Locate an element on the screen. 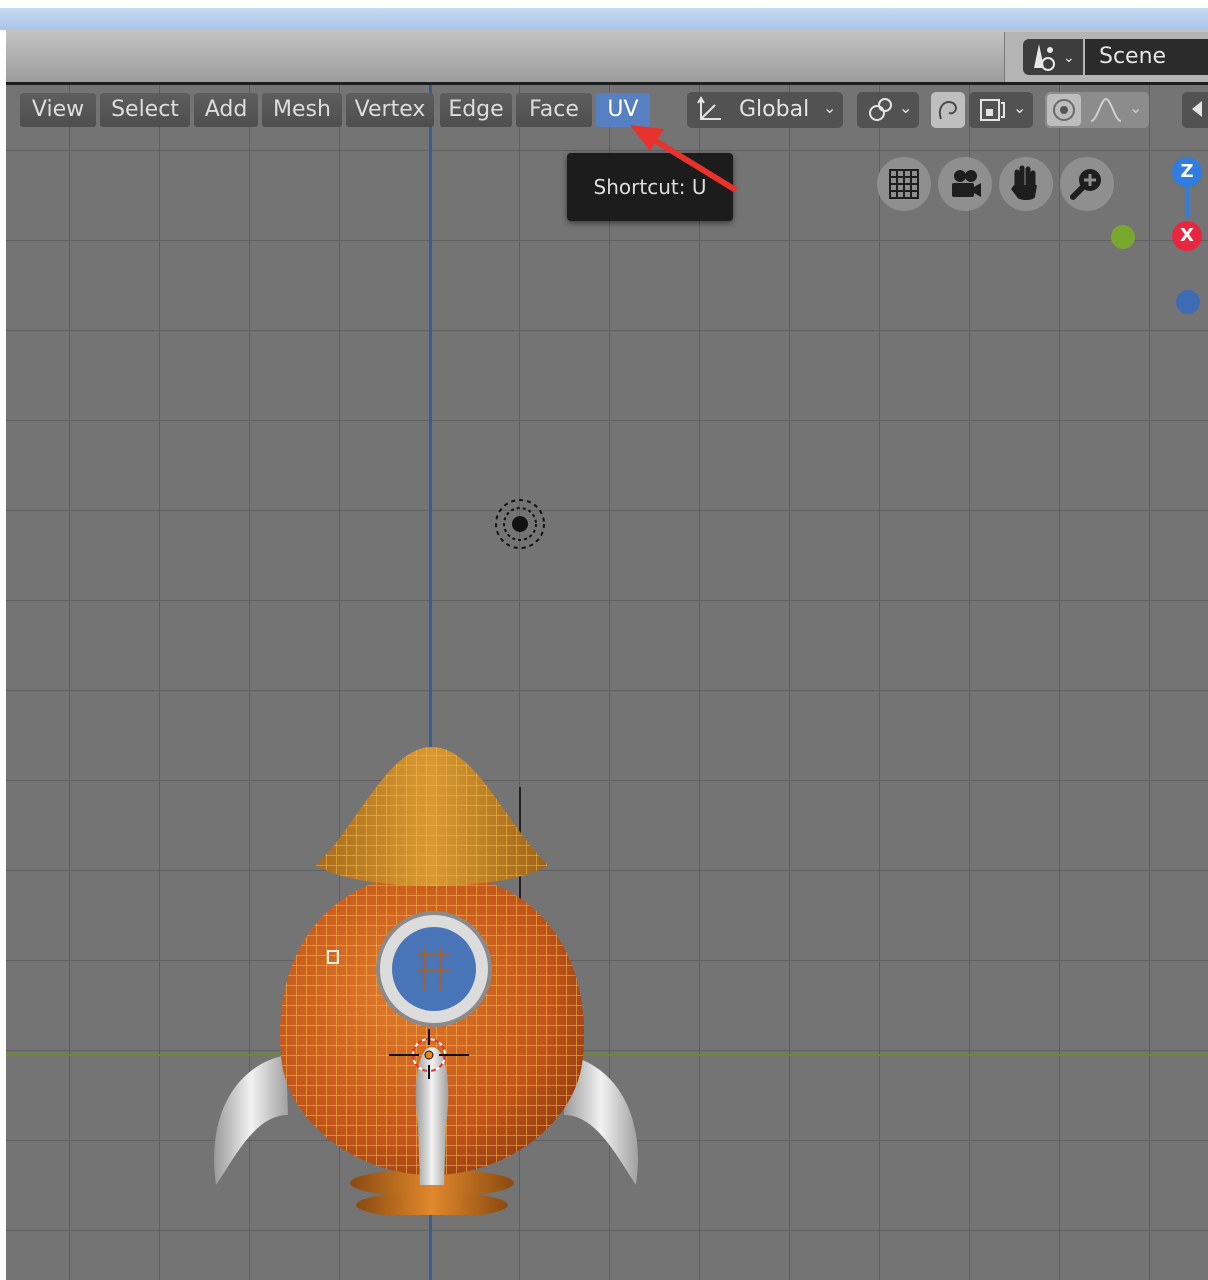 Image resolution: width=1208 pixels, height=1280 pixels. gizmo-x-axis: X is located at coordinates (1187, 236).